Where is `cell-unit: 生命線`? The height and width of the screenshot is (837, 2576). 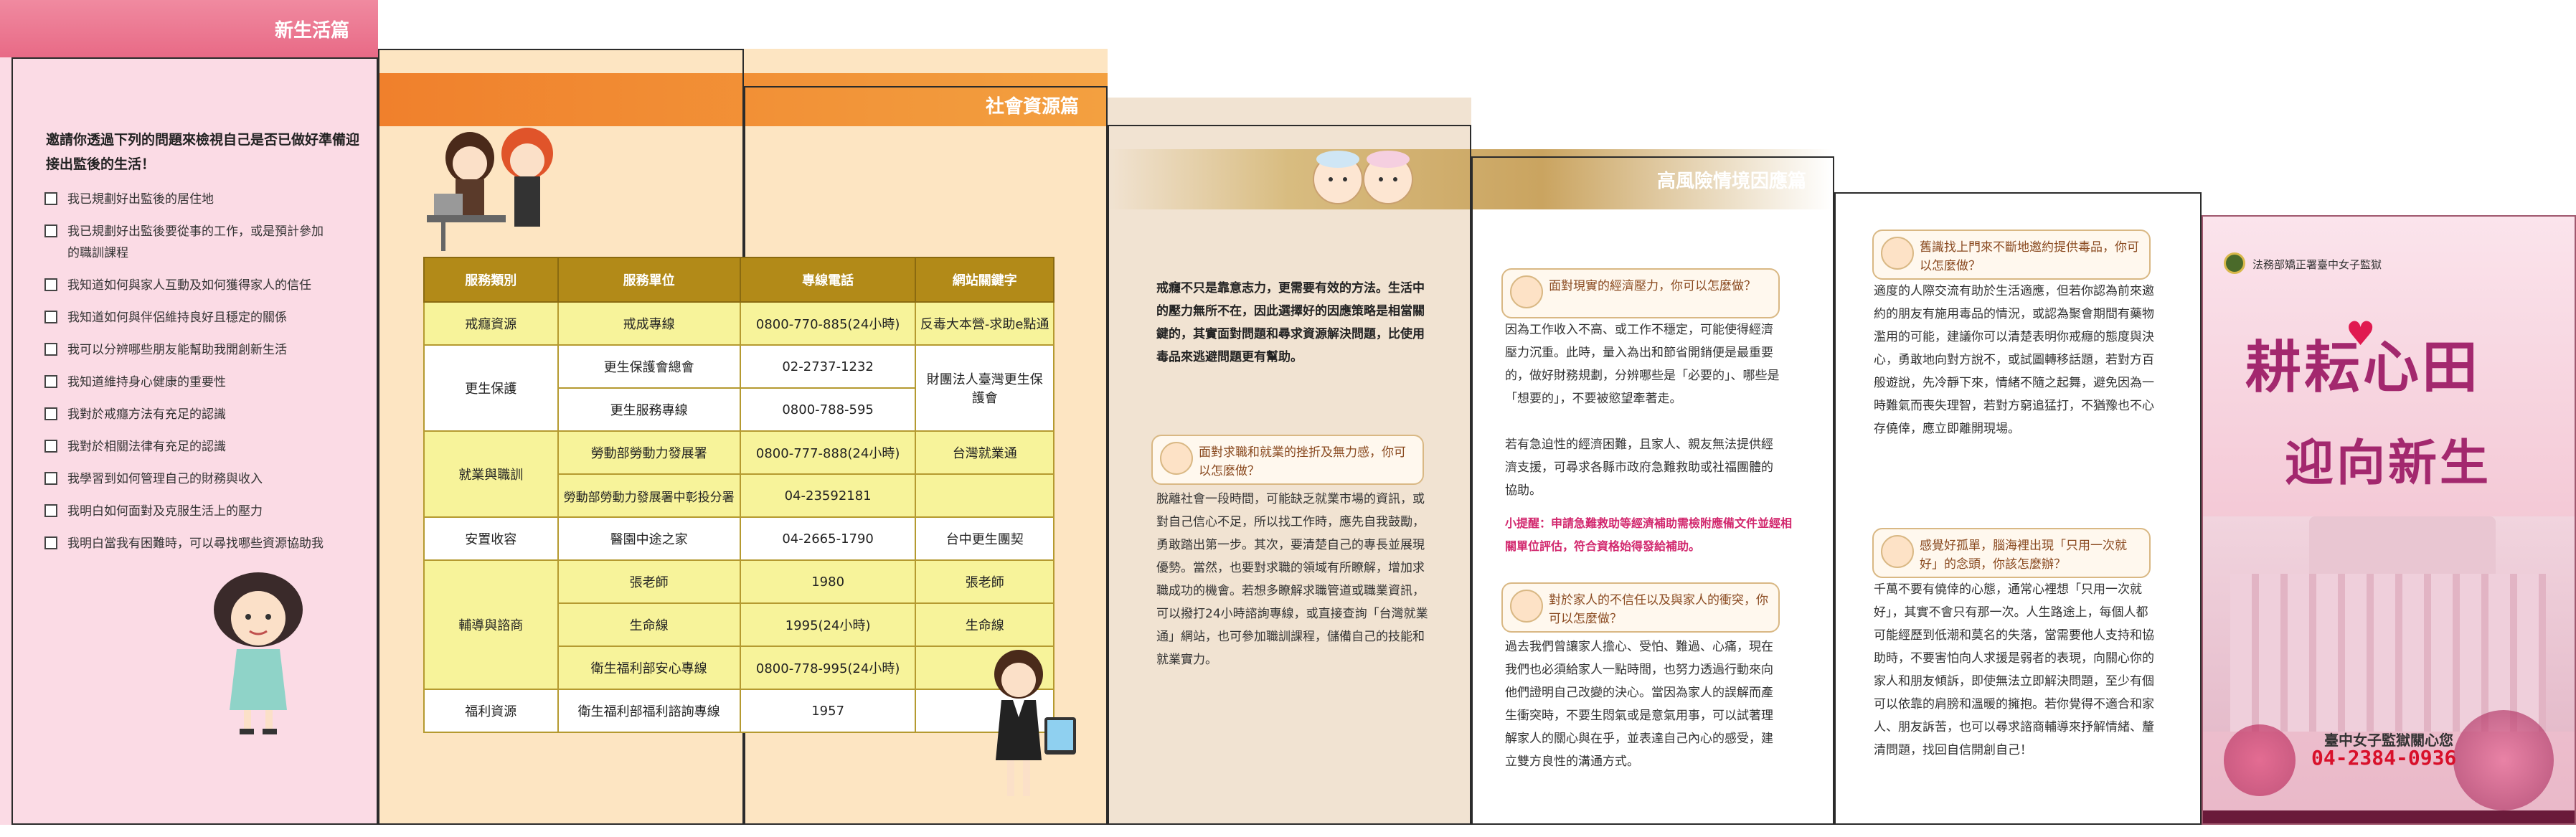 cell-unit: 生命線 is located at coordinates (649, 624).